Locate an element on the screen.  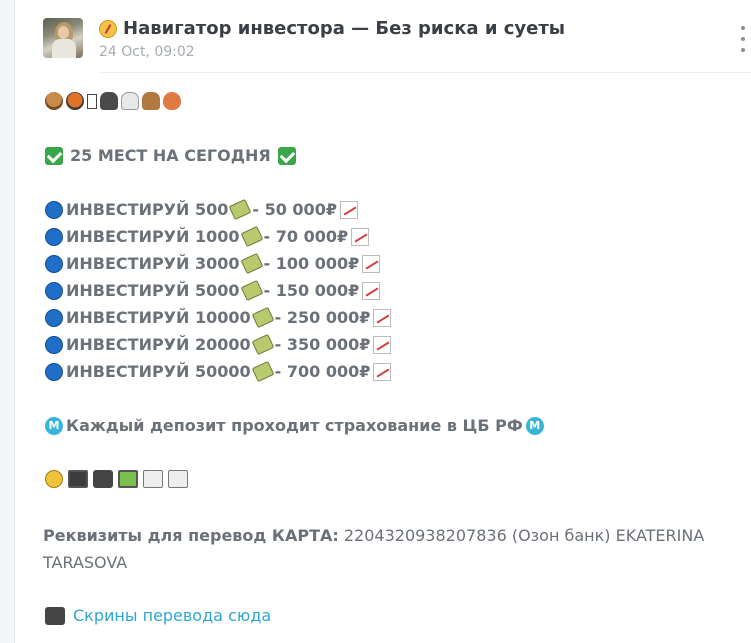
bird-icon is located at coordinates (75, 101).